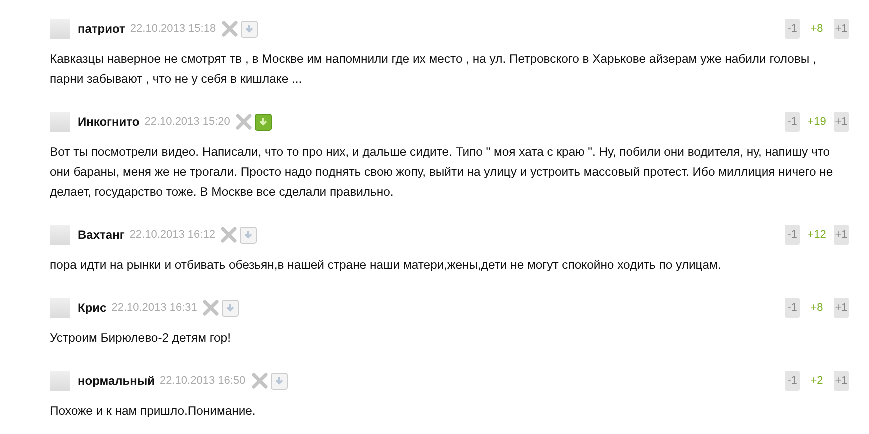 Image resolution: width=869 pixels, height=434 pixels. Describe the element at coordinates (173, 235) in the screenshot. I see `comment-date: 22.10.2013 16:12` at that location.